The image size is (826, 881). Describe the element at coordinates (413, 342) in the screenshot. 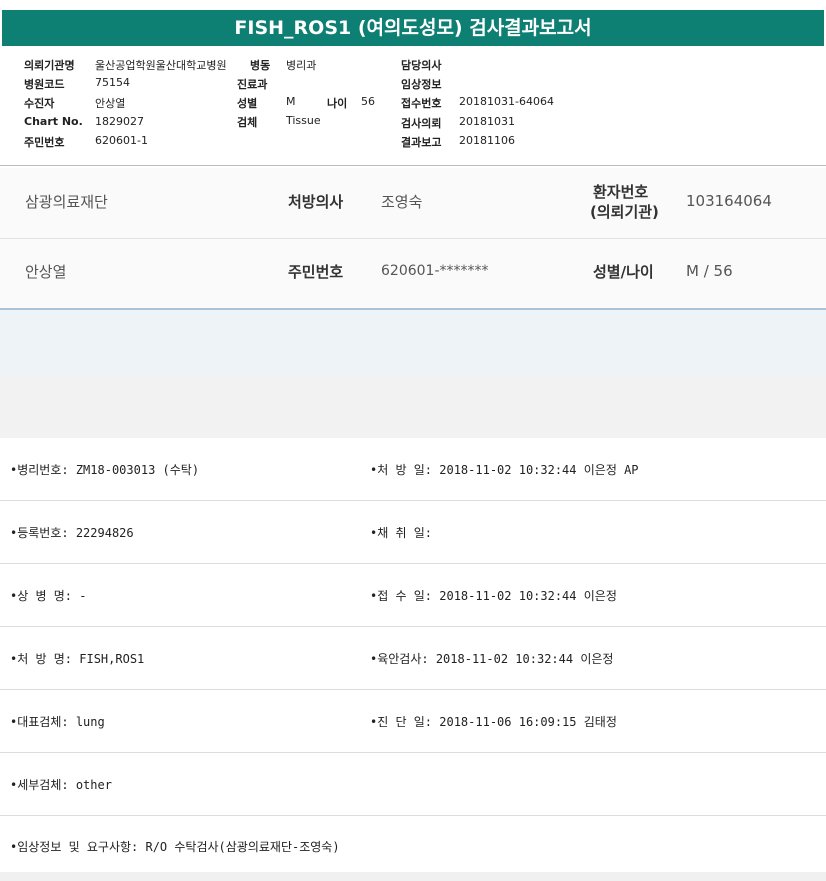

I see `blue-section-band` at that location.